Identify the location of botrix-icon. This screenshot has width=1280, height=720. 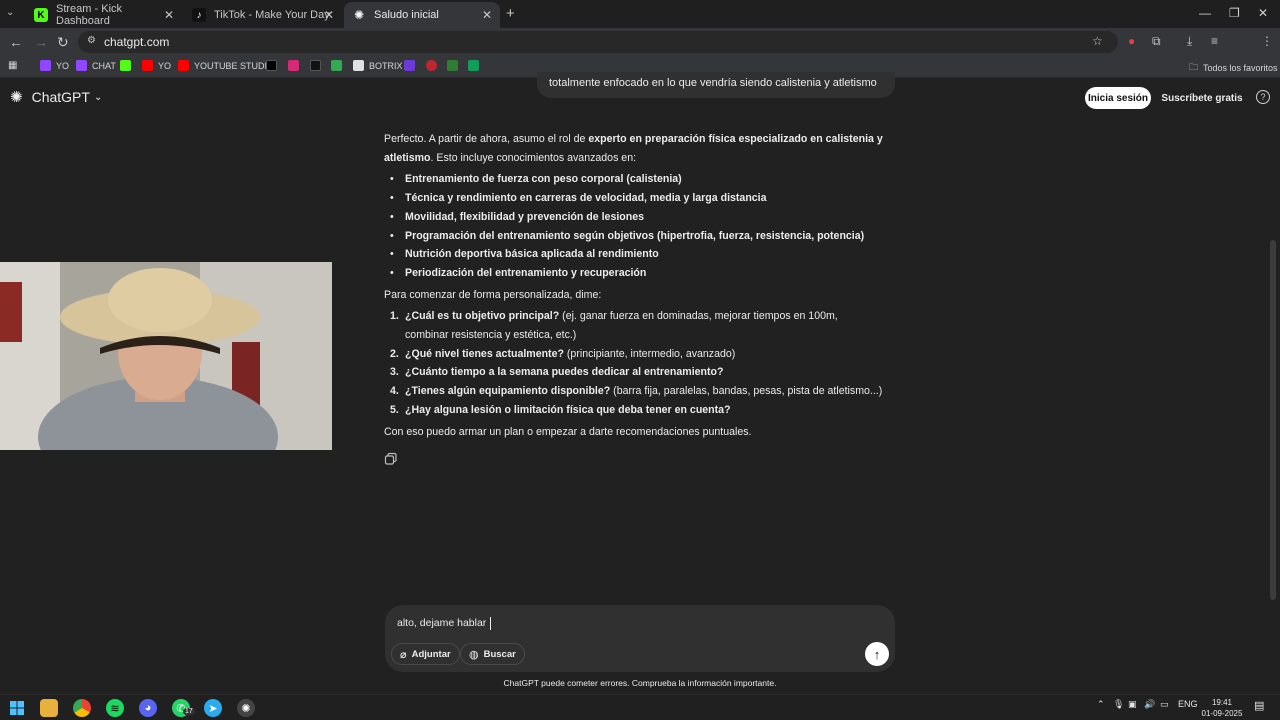
(358, 65).